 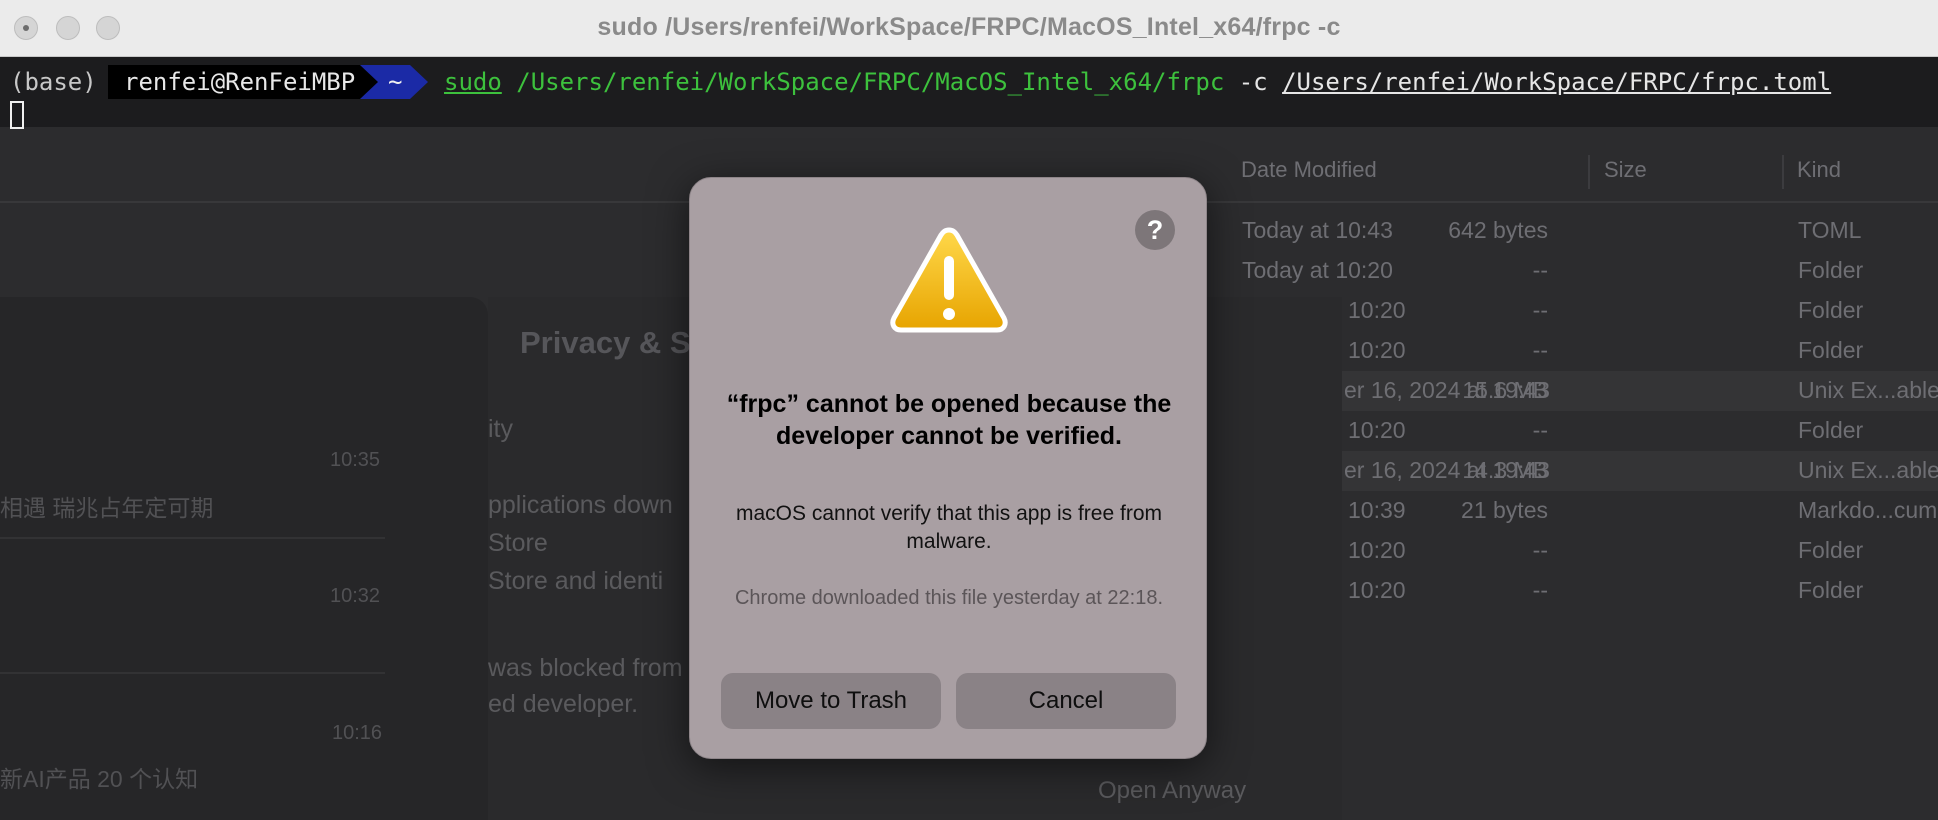 I want to click on help-button: ?, so click(x=1155, y=230).